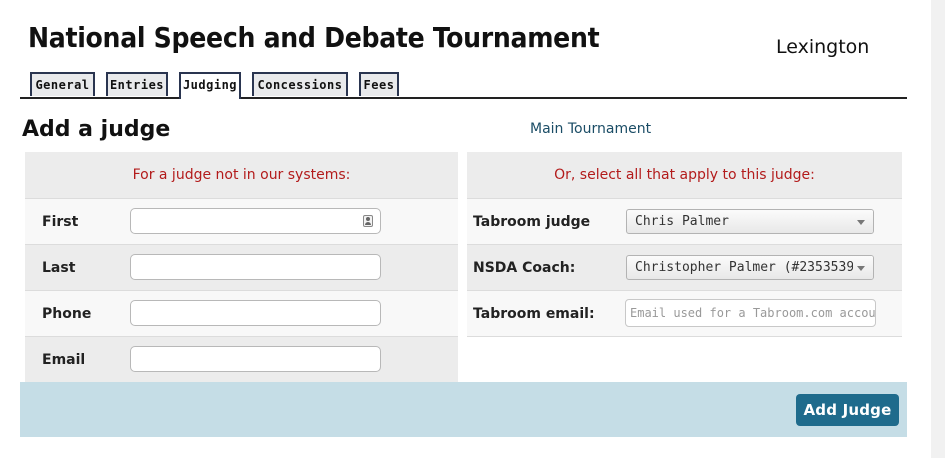  I want to click on page-title: National Speech and Debate Tournament, so click(314, 37).